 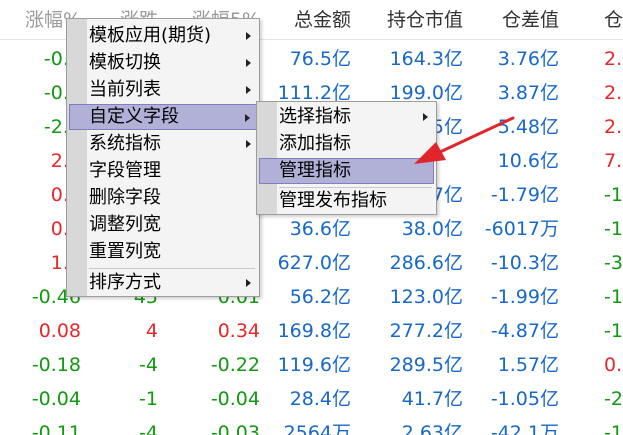 I want to click on menu-separator, so click(x=172, y=268).